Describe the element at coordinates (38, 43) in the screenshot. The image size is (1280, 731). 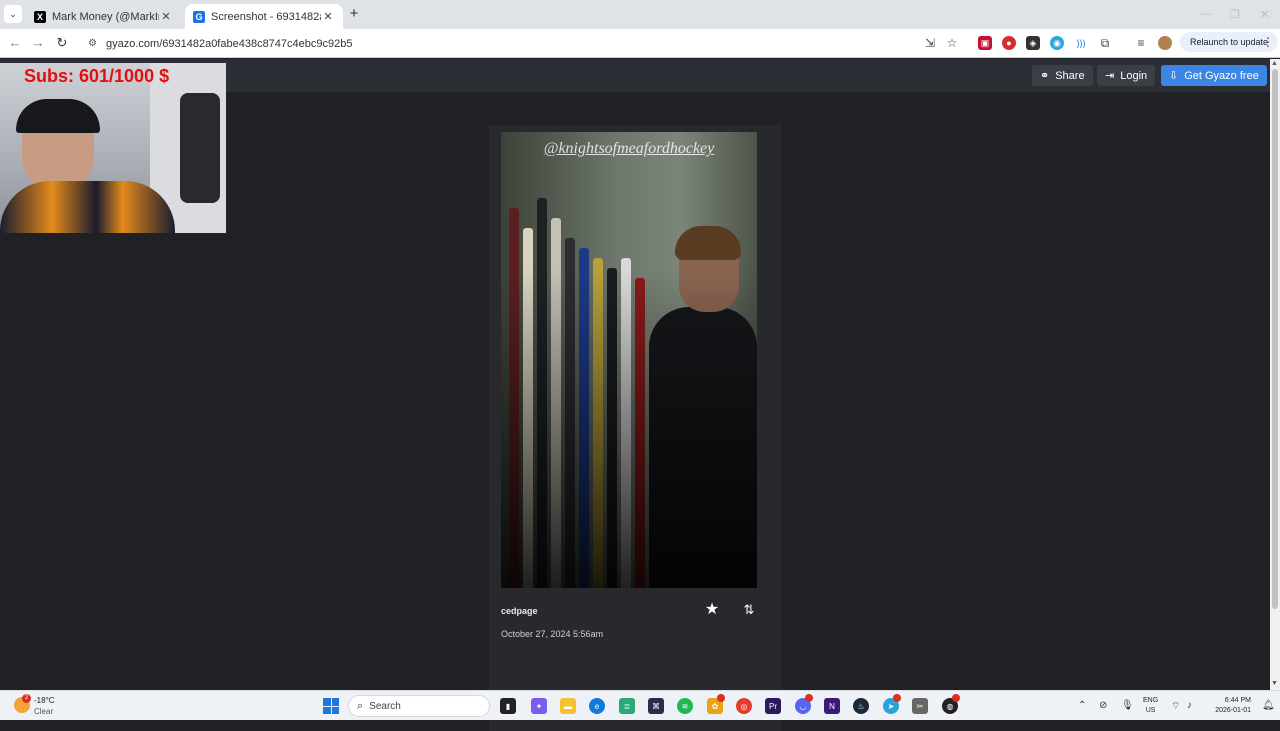
I see `forward-icon: →` at that location.